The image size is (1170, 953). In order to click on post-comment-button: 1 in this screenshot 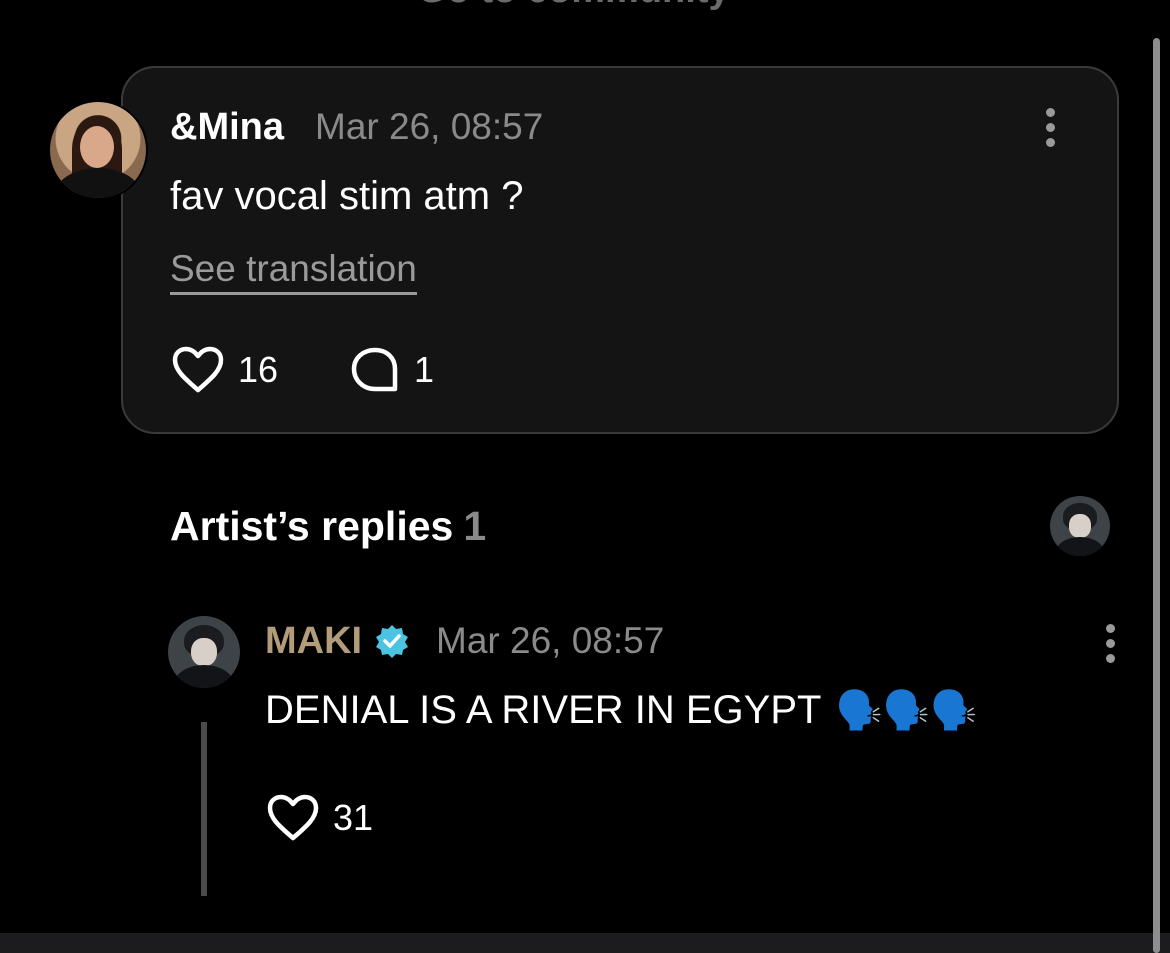, I will do `click(392, 370)`.